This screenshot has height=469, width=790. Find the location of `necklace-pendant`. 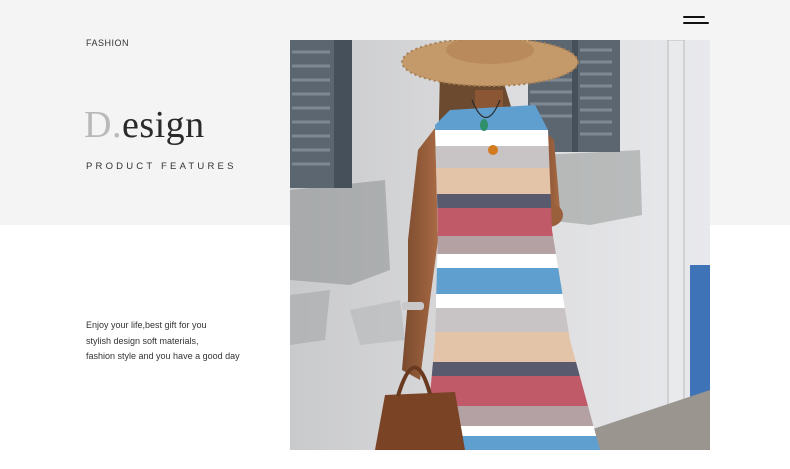

necklace-pendant is located at coordinates (484, 125).